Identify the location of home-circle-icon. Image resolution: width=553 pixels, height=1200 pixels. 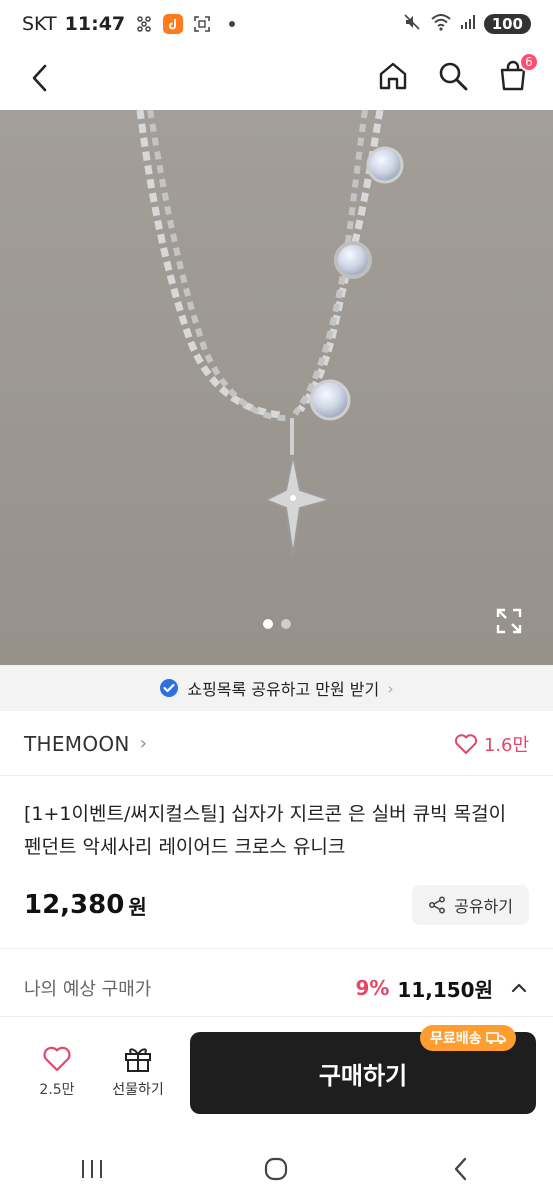
(276, 1168).